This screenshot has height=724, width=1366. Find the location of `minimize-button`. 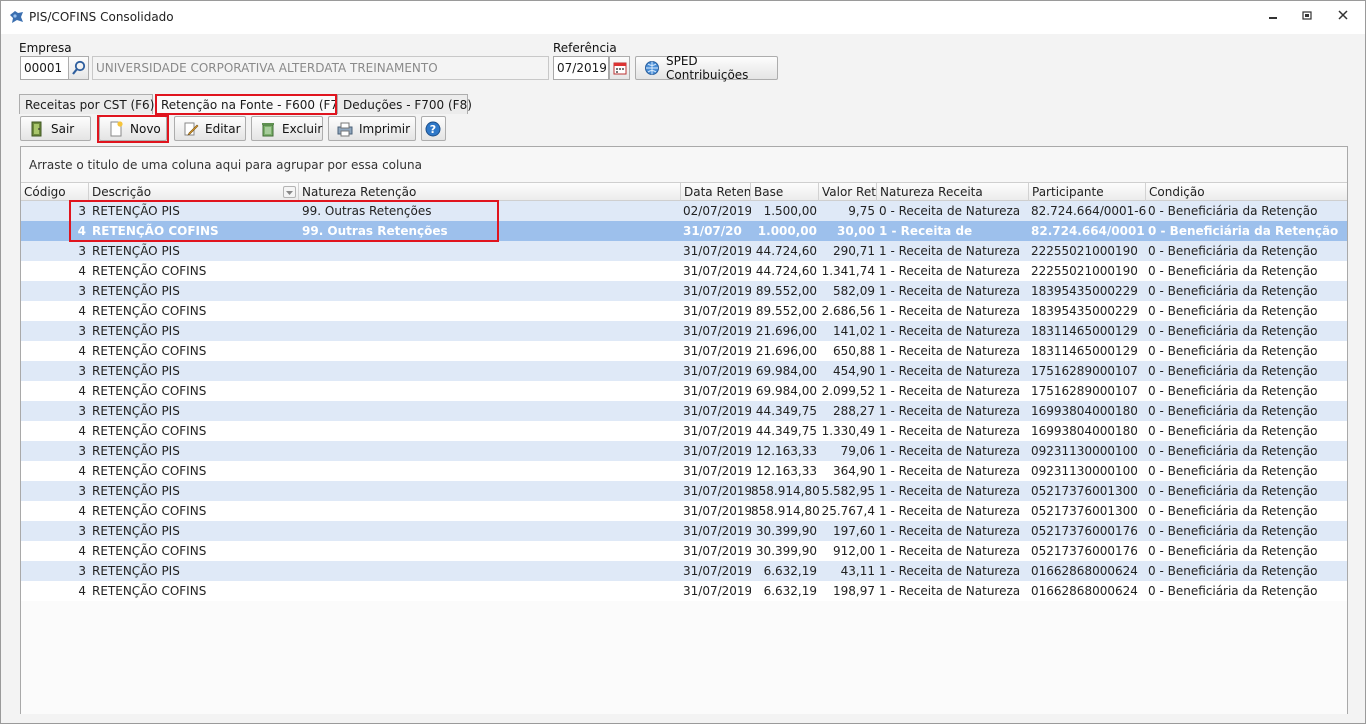

minimize-button is located at coordinates (1273, 17).